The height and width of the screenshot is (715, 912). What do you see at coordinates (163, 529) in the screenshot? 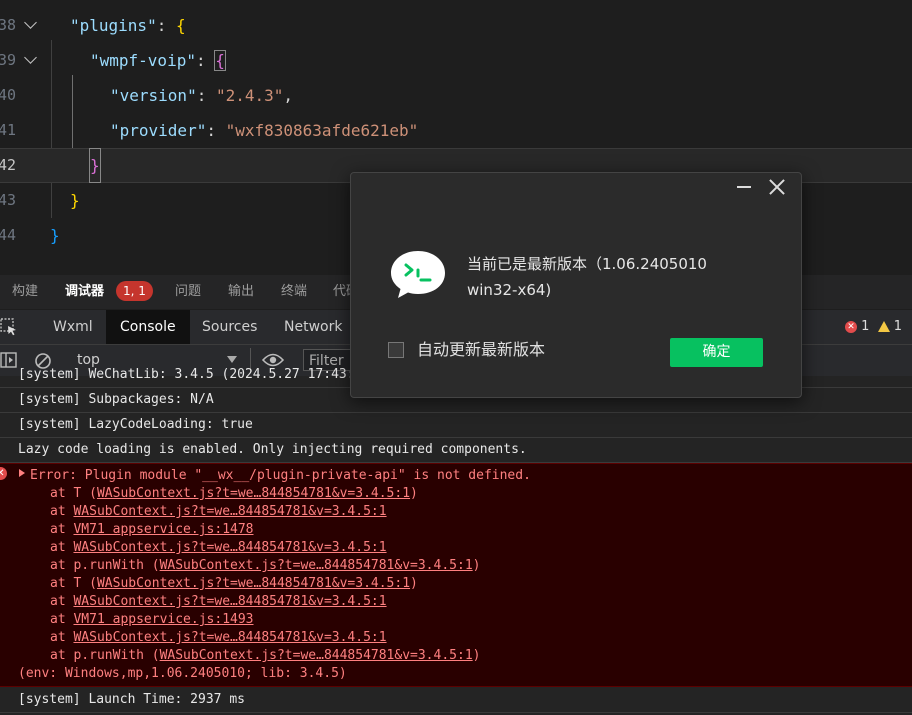
I see `stack-link: VM71 appservice.js:1478` at bounding box center [163, 529].